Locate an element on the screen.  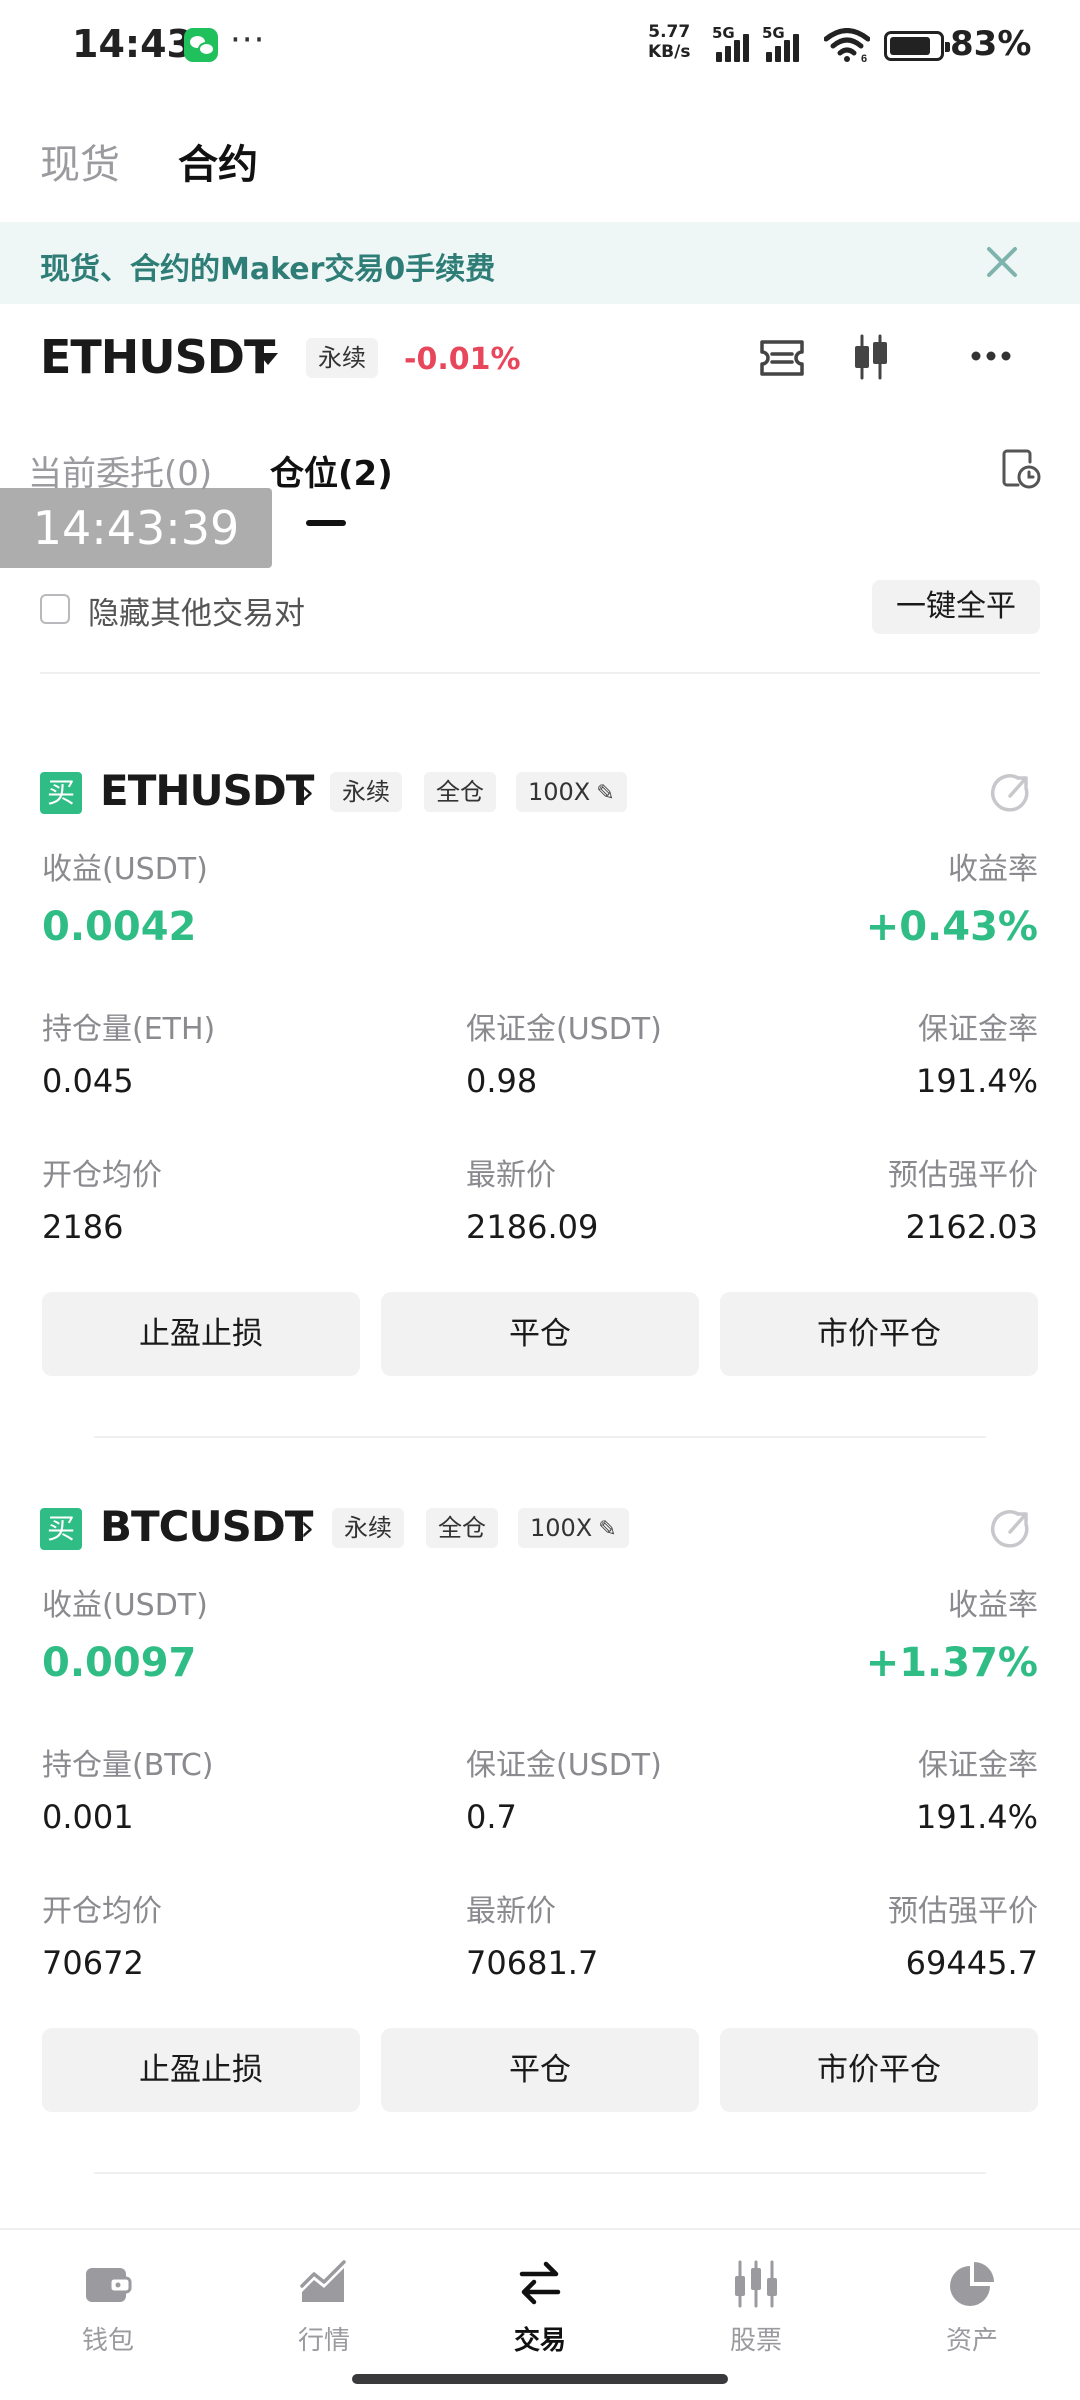
wifi-icon: 6 is located at coordinates (847, 45).